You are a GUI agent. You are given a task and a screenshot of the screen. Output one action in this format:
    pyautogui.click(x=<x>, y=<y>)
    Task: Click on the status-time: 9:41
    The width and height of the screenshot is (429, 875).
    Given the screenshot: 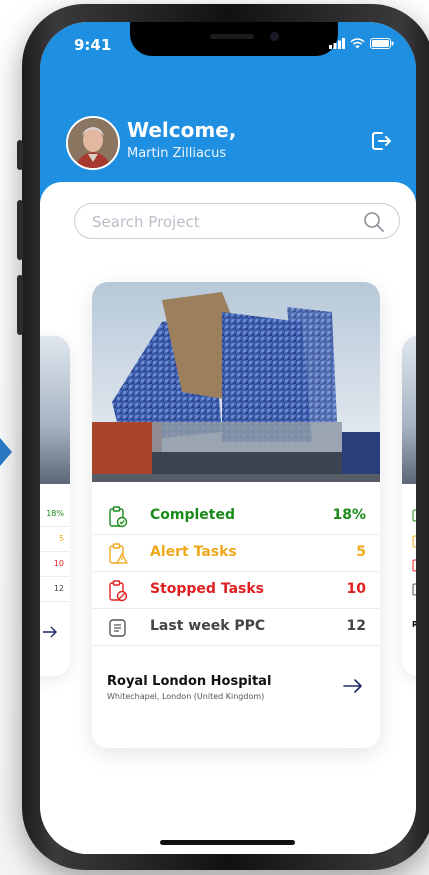 What is the action you would take?
    pyautogui.click(x=93, y=45)
    